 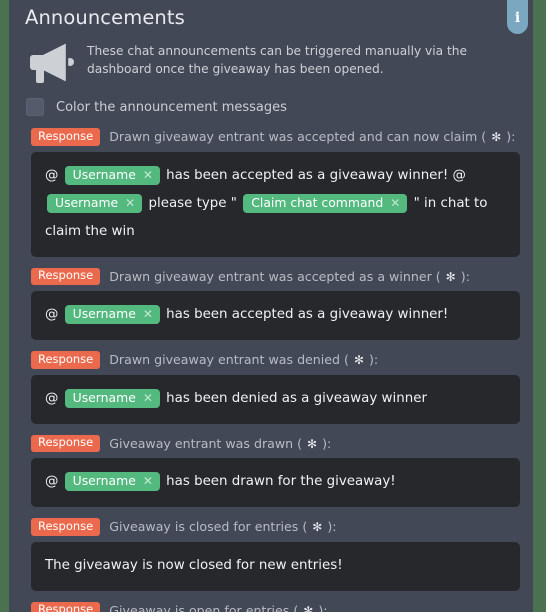 I want to click on response-title: Giveaway is closed for entries ( ✻ ):, so click(x=222, y=526).